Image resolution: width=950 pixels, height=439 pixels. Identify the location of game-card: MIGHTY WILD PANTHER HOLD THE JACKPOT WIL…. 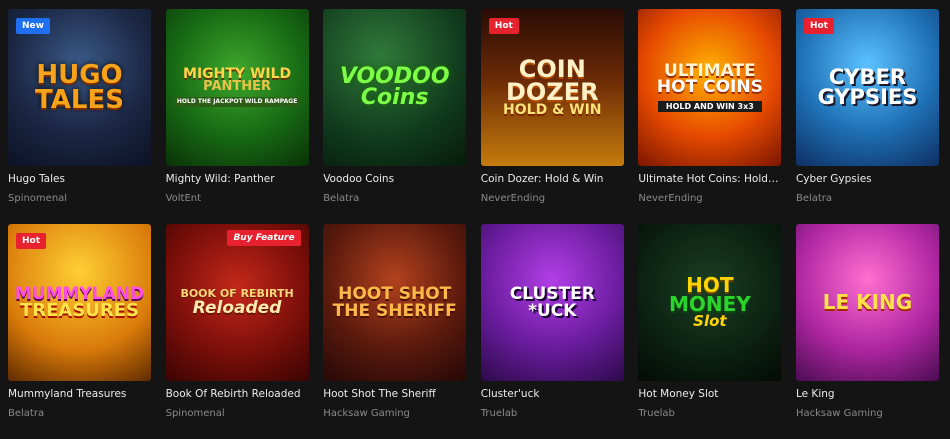
(237, 116).